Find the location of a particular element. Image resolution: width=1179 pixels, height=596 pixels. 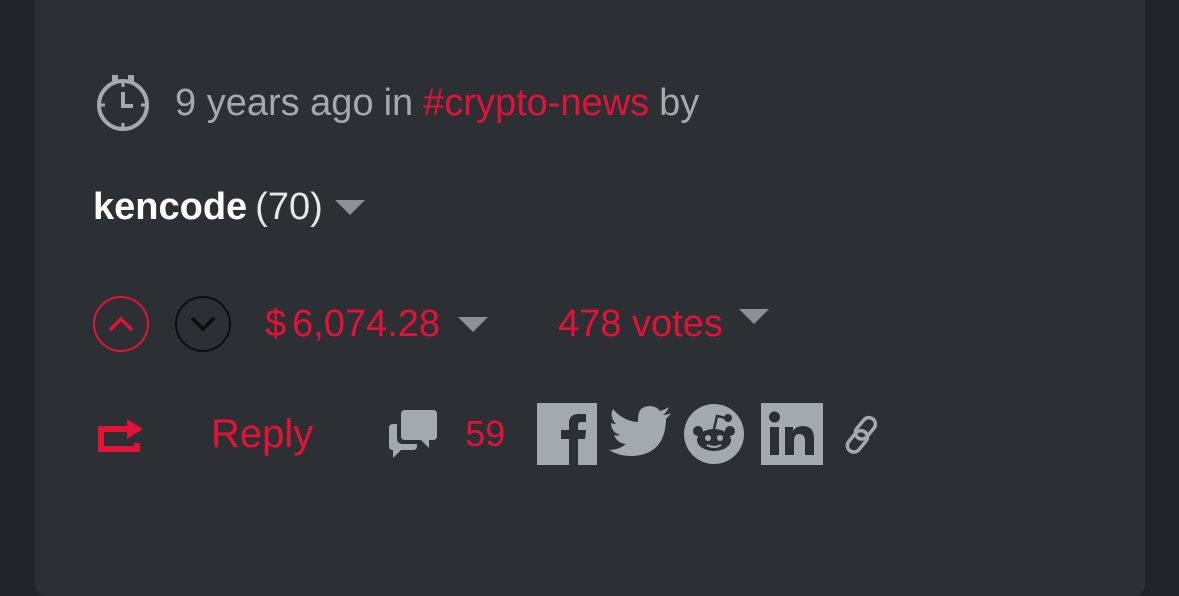

votes-caret-icon is located at coordinates (753, 316).